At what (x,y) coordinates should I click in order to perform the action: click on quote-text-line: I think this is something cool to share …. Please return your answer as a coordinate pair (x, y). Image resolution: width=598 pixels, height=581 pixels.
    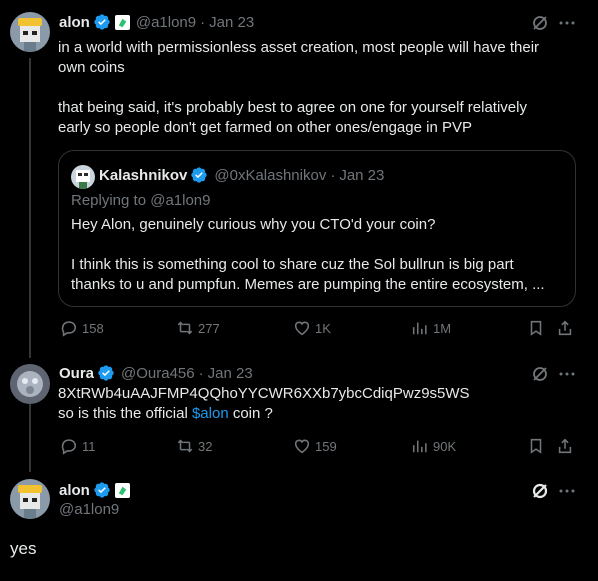
    Looking at the image, I should click on (292, 264).